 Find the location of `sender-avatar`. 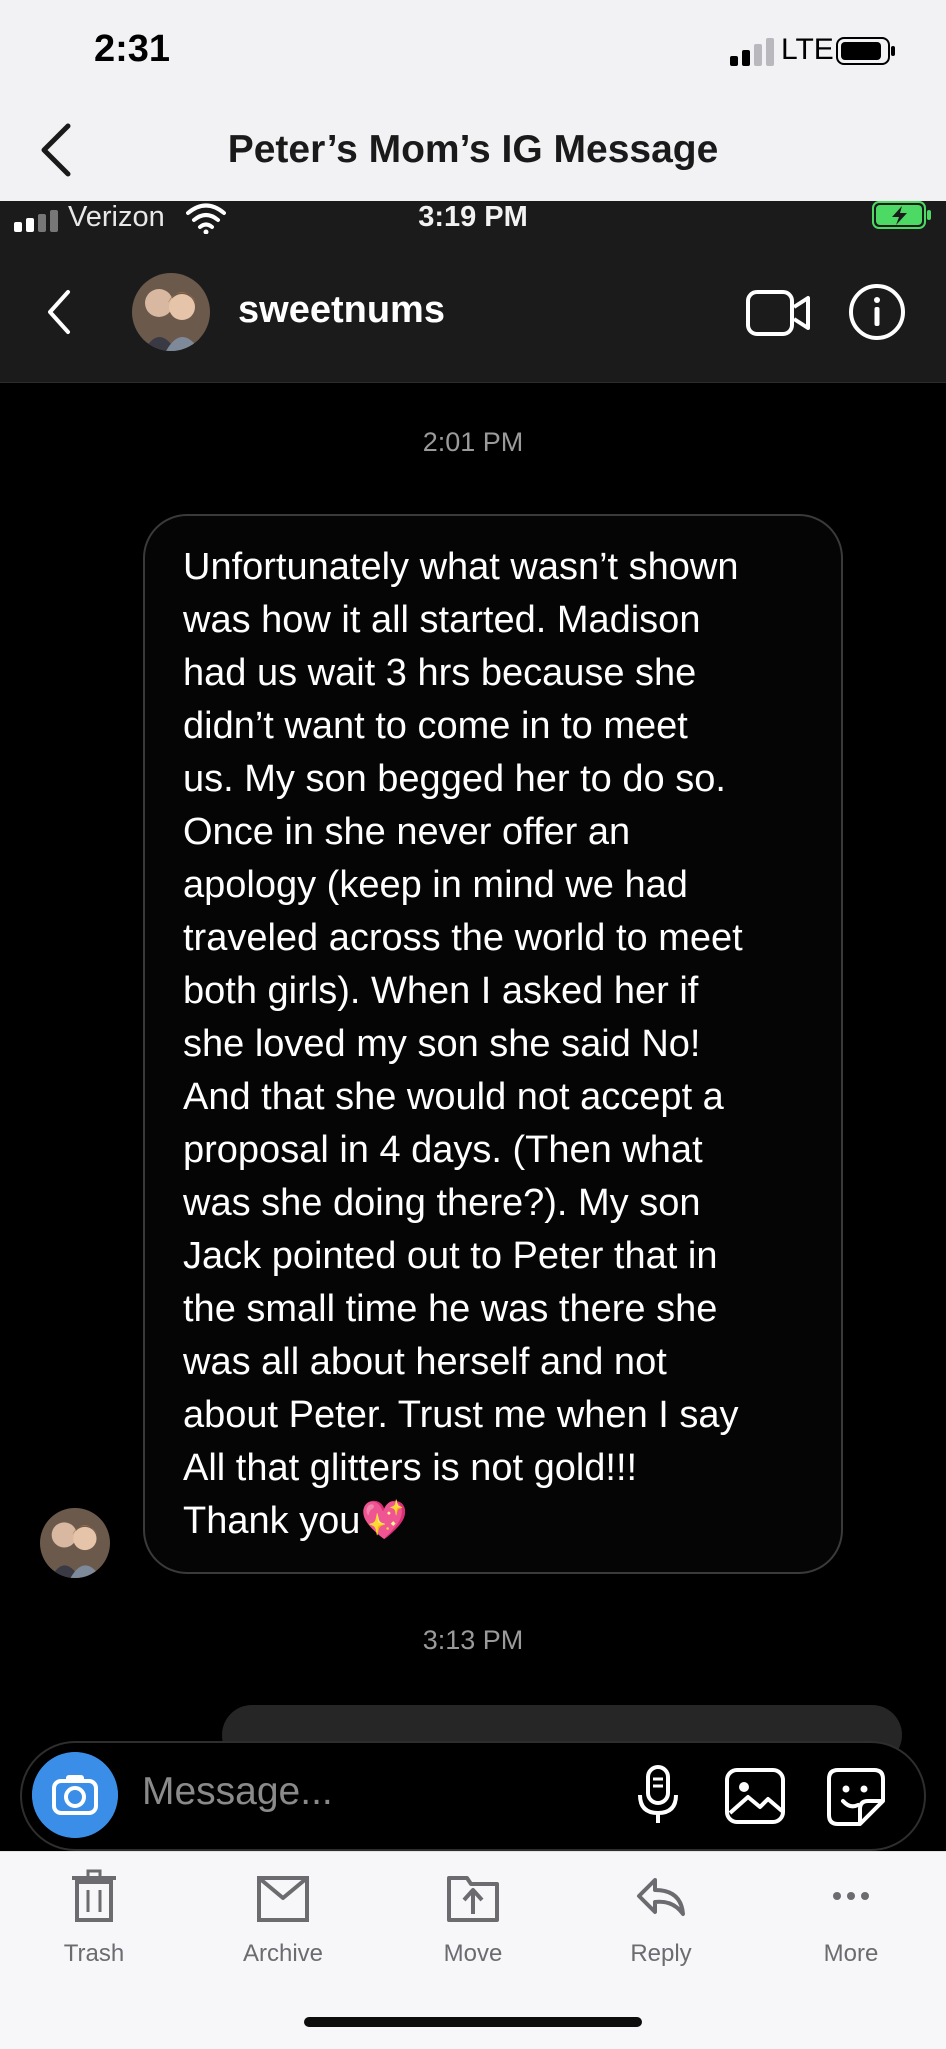

sender-avatar is located at coordinates (75, 1543).